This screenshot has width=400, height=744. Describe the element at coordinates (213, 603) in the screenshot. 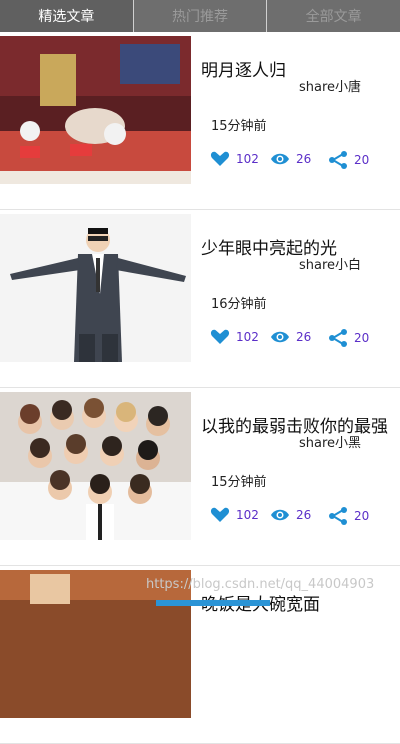

I see `bottom-indicator` at that location.